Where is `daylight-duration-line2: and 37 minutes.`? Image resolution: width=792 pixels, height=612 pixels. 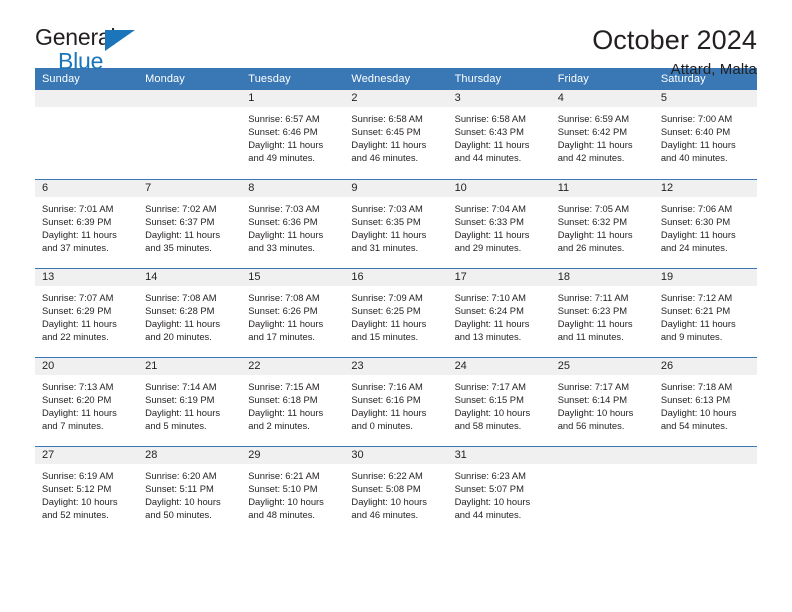 daylight-duration-line2: and 37 minutes. is located at coordinates (75, 247).